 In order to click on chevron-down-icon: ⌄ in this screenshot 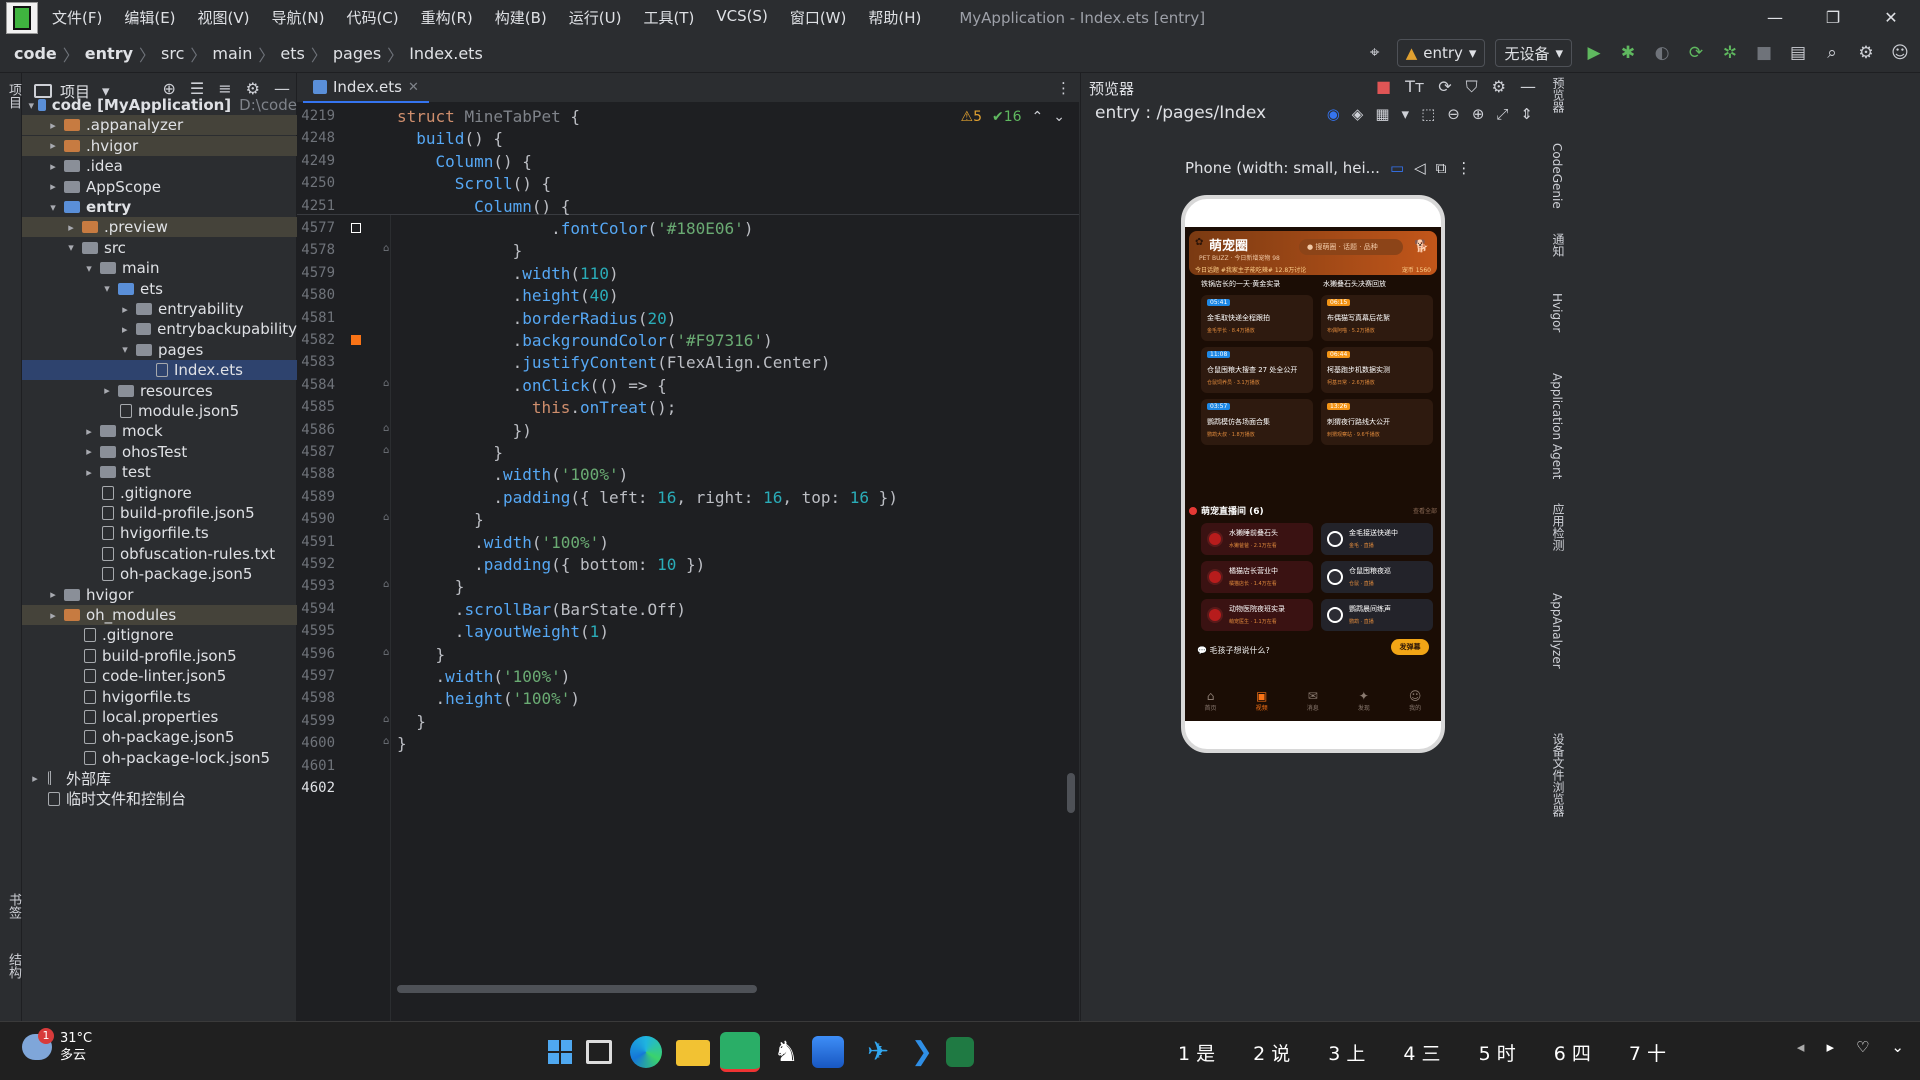, I will do `click(1059, 117)`.